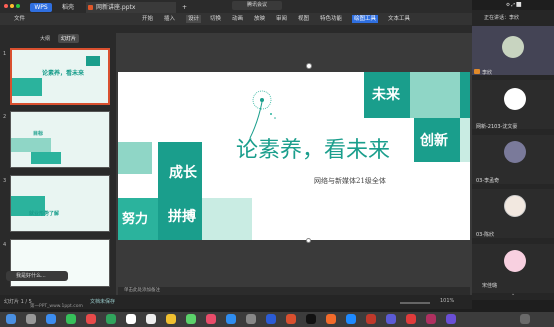 The width and height of the screenshot is (554, 327). What do you see at coordinates (497, 127) in the screenshot?
I see `participant-name: 网新-2103-沈文豪` at bounding box center [497, 127].